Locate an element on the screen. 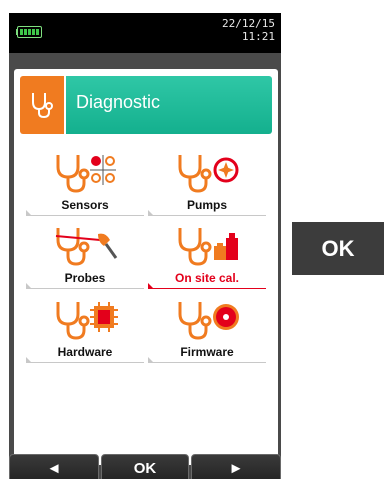 This screenshot has height=479, width=390. softkey-right-button: ► is located at coordinates (236, 466).